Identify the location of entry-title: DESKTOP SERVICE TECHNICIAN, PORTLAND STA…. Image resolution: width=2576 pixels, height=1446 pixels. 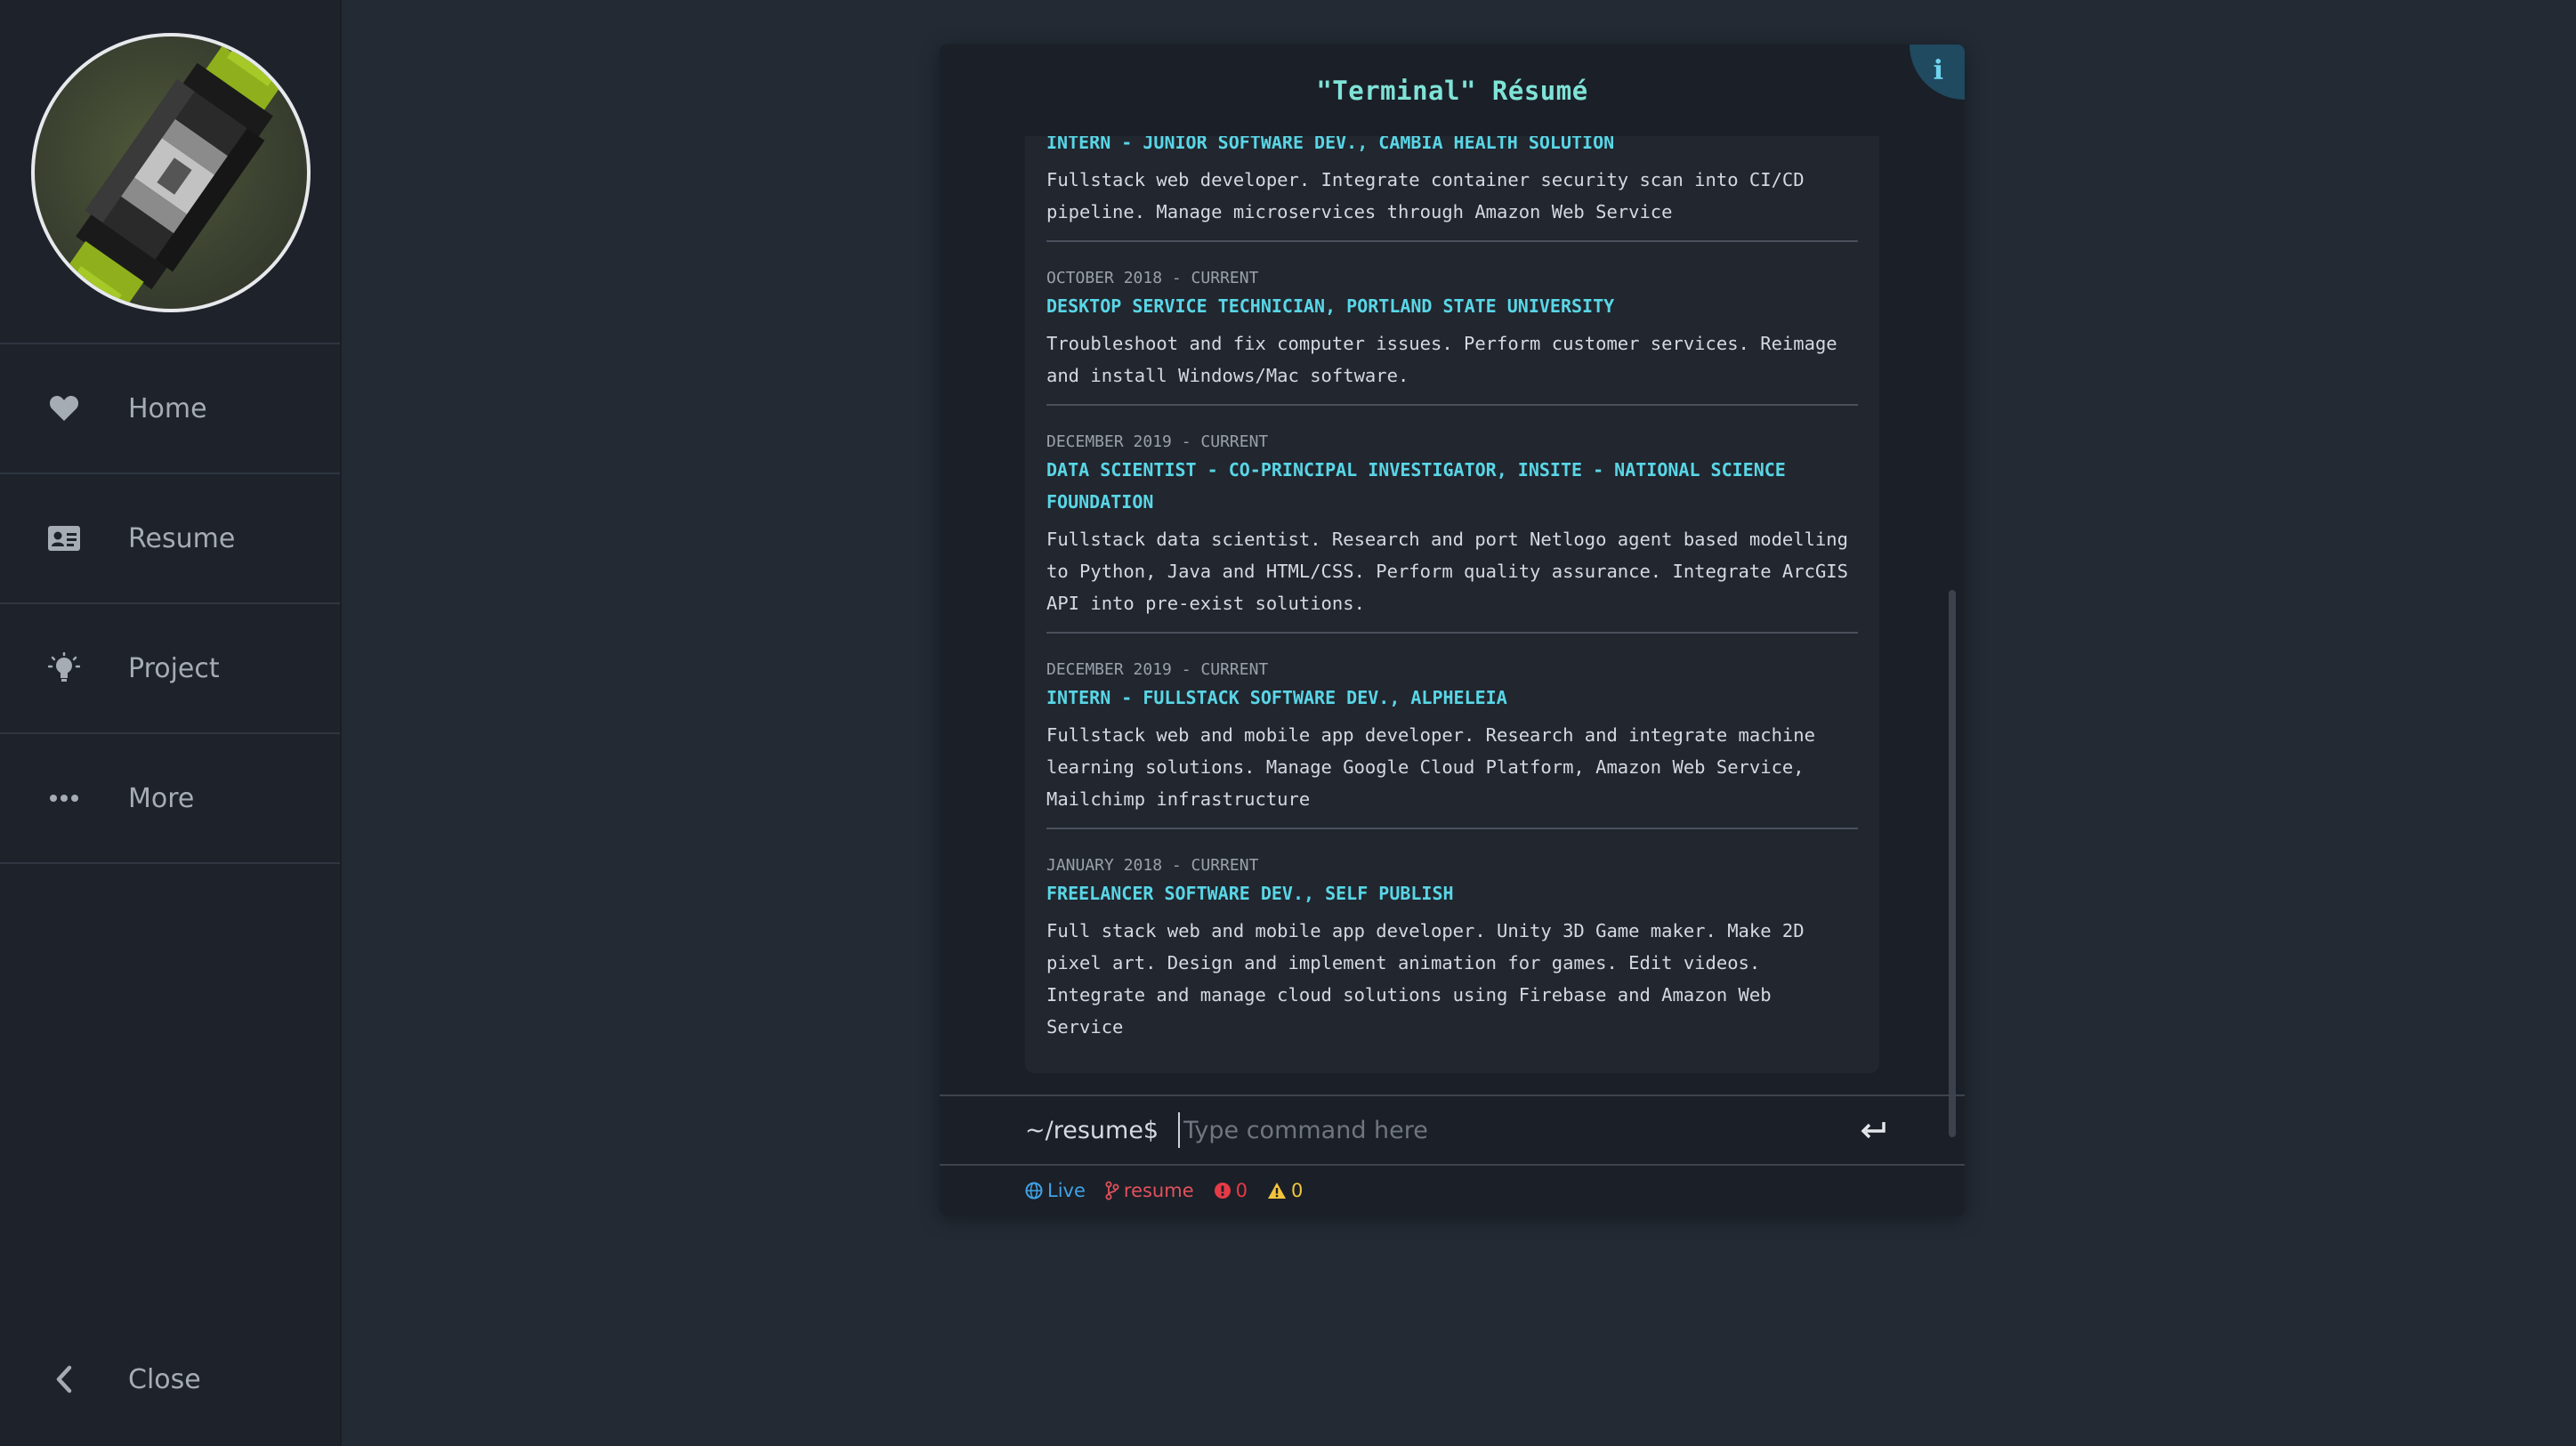
(1330, 306).